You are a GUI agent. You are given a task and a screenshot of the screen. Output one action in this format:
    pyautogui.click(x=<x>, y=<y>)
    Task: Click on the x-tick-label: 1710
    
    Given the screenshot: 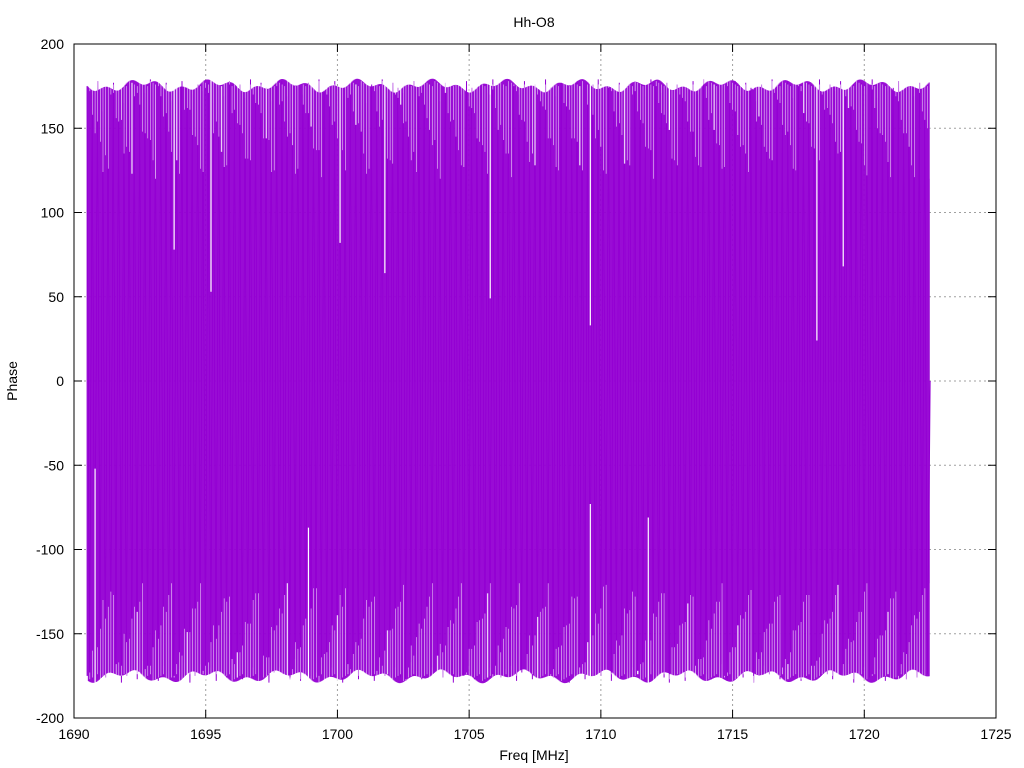 What is the action you would take?
    pyautogui.click(x=600, y=734)
    